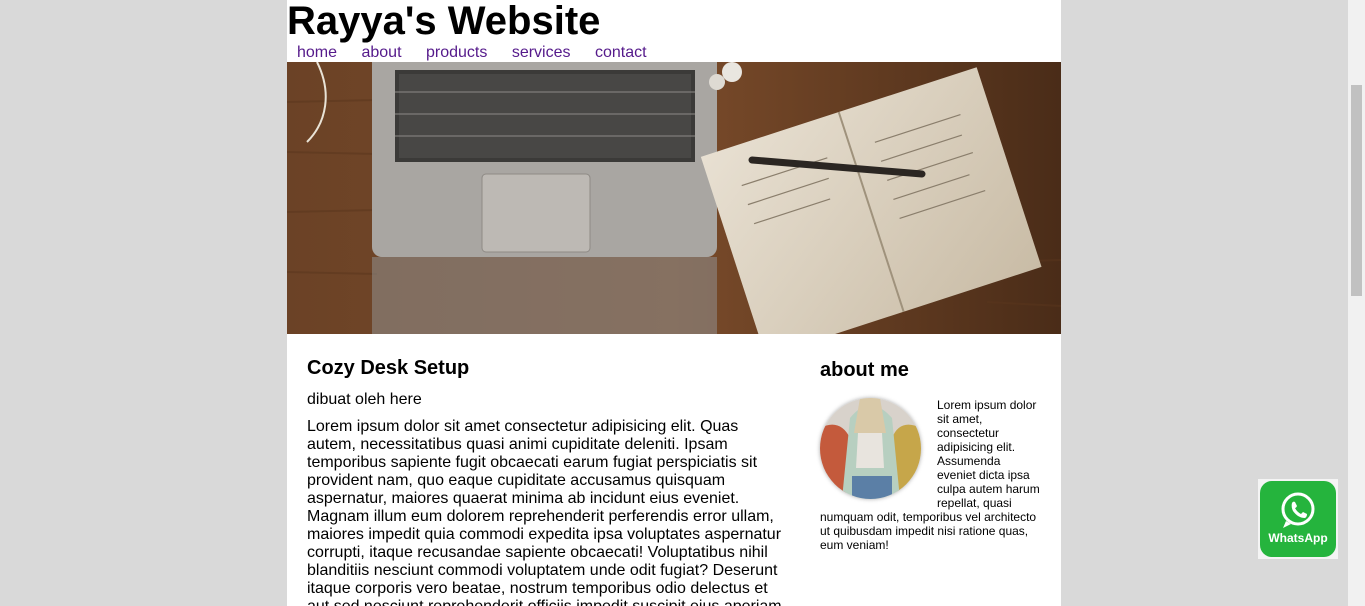 The image size is (1365, 606). I want to click on nav-home: home, so click(317, 52).